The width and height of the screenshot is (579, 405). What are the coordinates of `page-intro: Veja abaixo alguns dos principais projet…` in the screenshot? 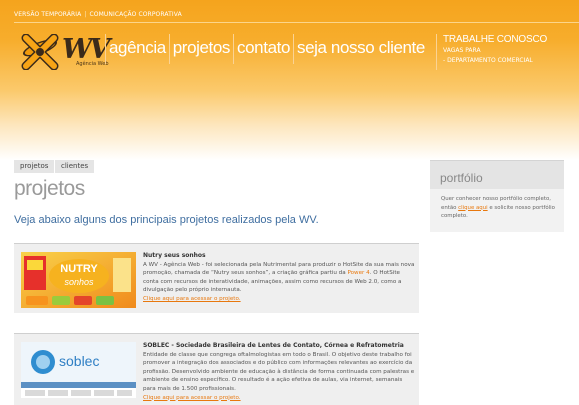 It's located at (166, 220).